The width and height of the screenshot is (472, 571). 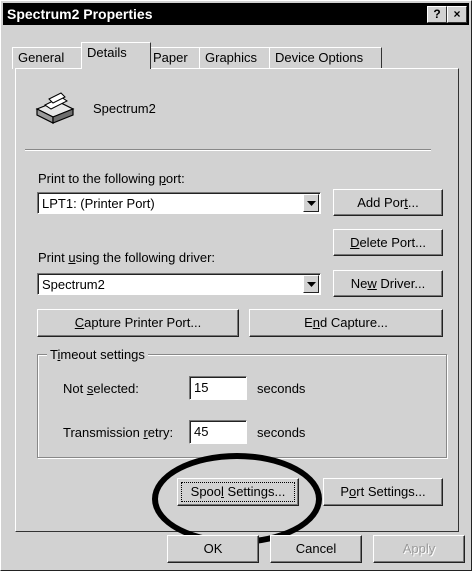 I want to click on tab-details: Details, so click(x=116, y=55).